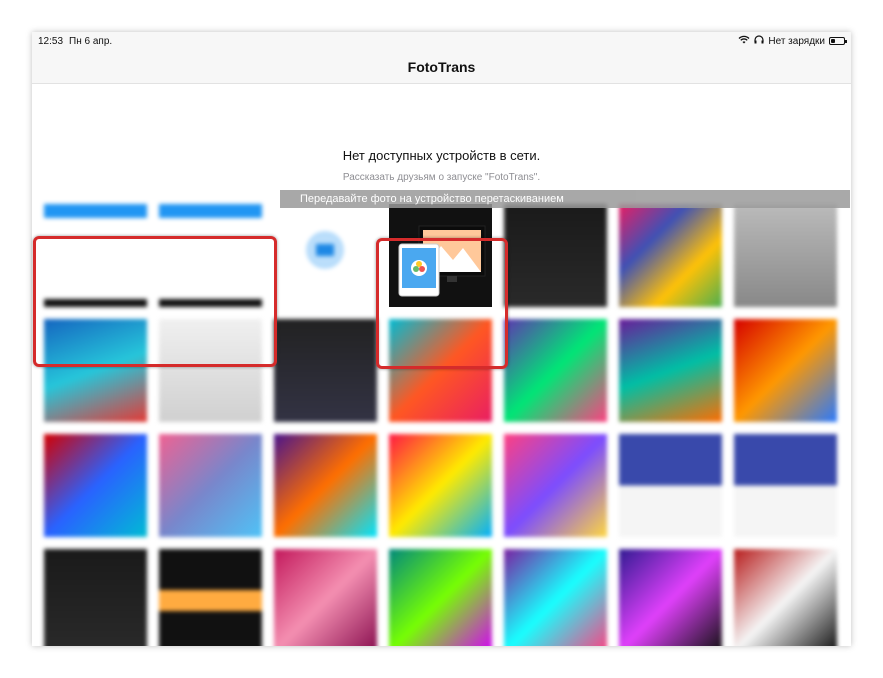 The height and width of the screenshot is (678, 883). I want to click on app-title: FotoTrans, so click(441, 66).